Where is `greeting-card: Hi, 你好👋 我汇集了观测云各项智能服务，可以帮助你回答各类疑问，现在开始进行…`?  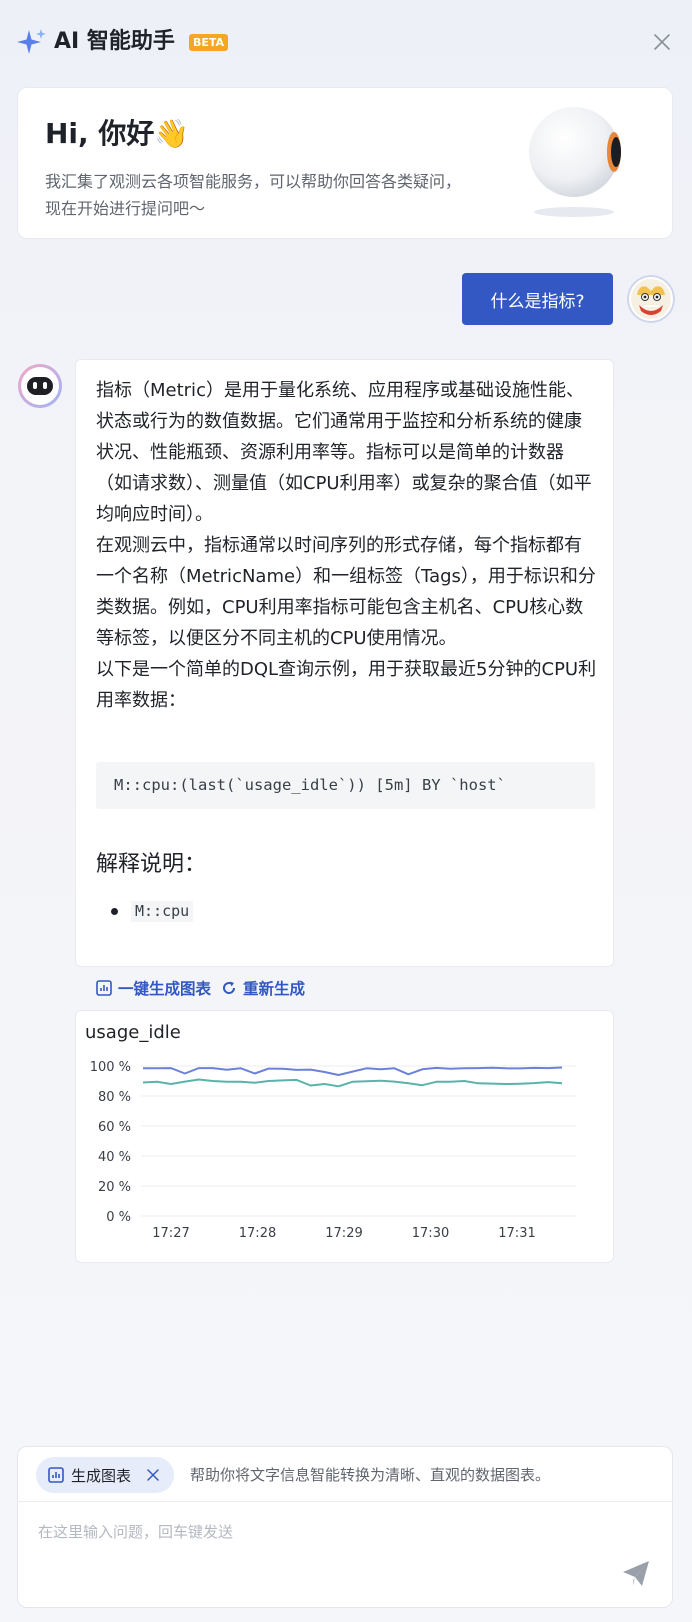
greeting-card: Hi, 你好👋 我汇集了观测云各项智能服务，可以帮助你回答各类疑问，现在开始进行… is located at coordinates (345, 163).